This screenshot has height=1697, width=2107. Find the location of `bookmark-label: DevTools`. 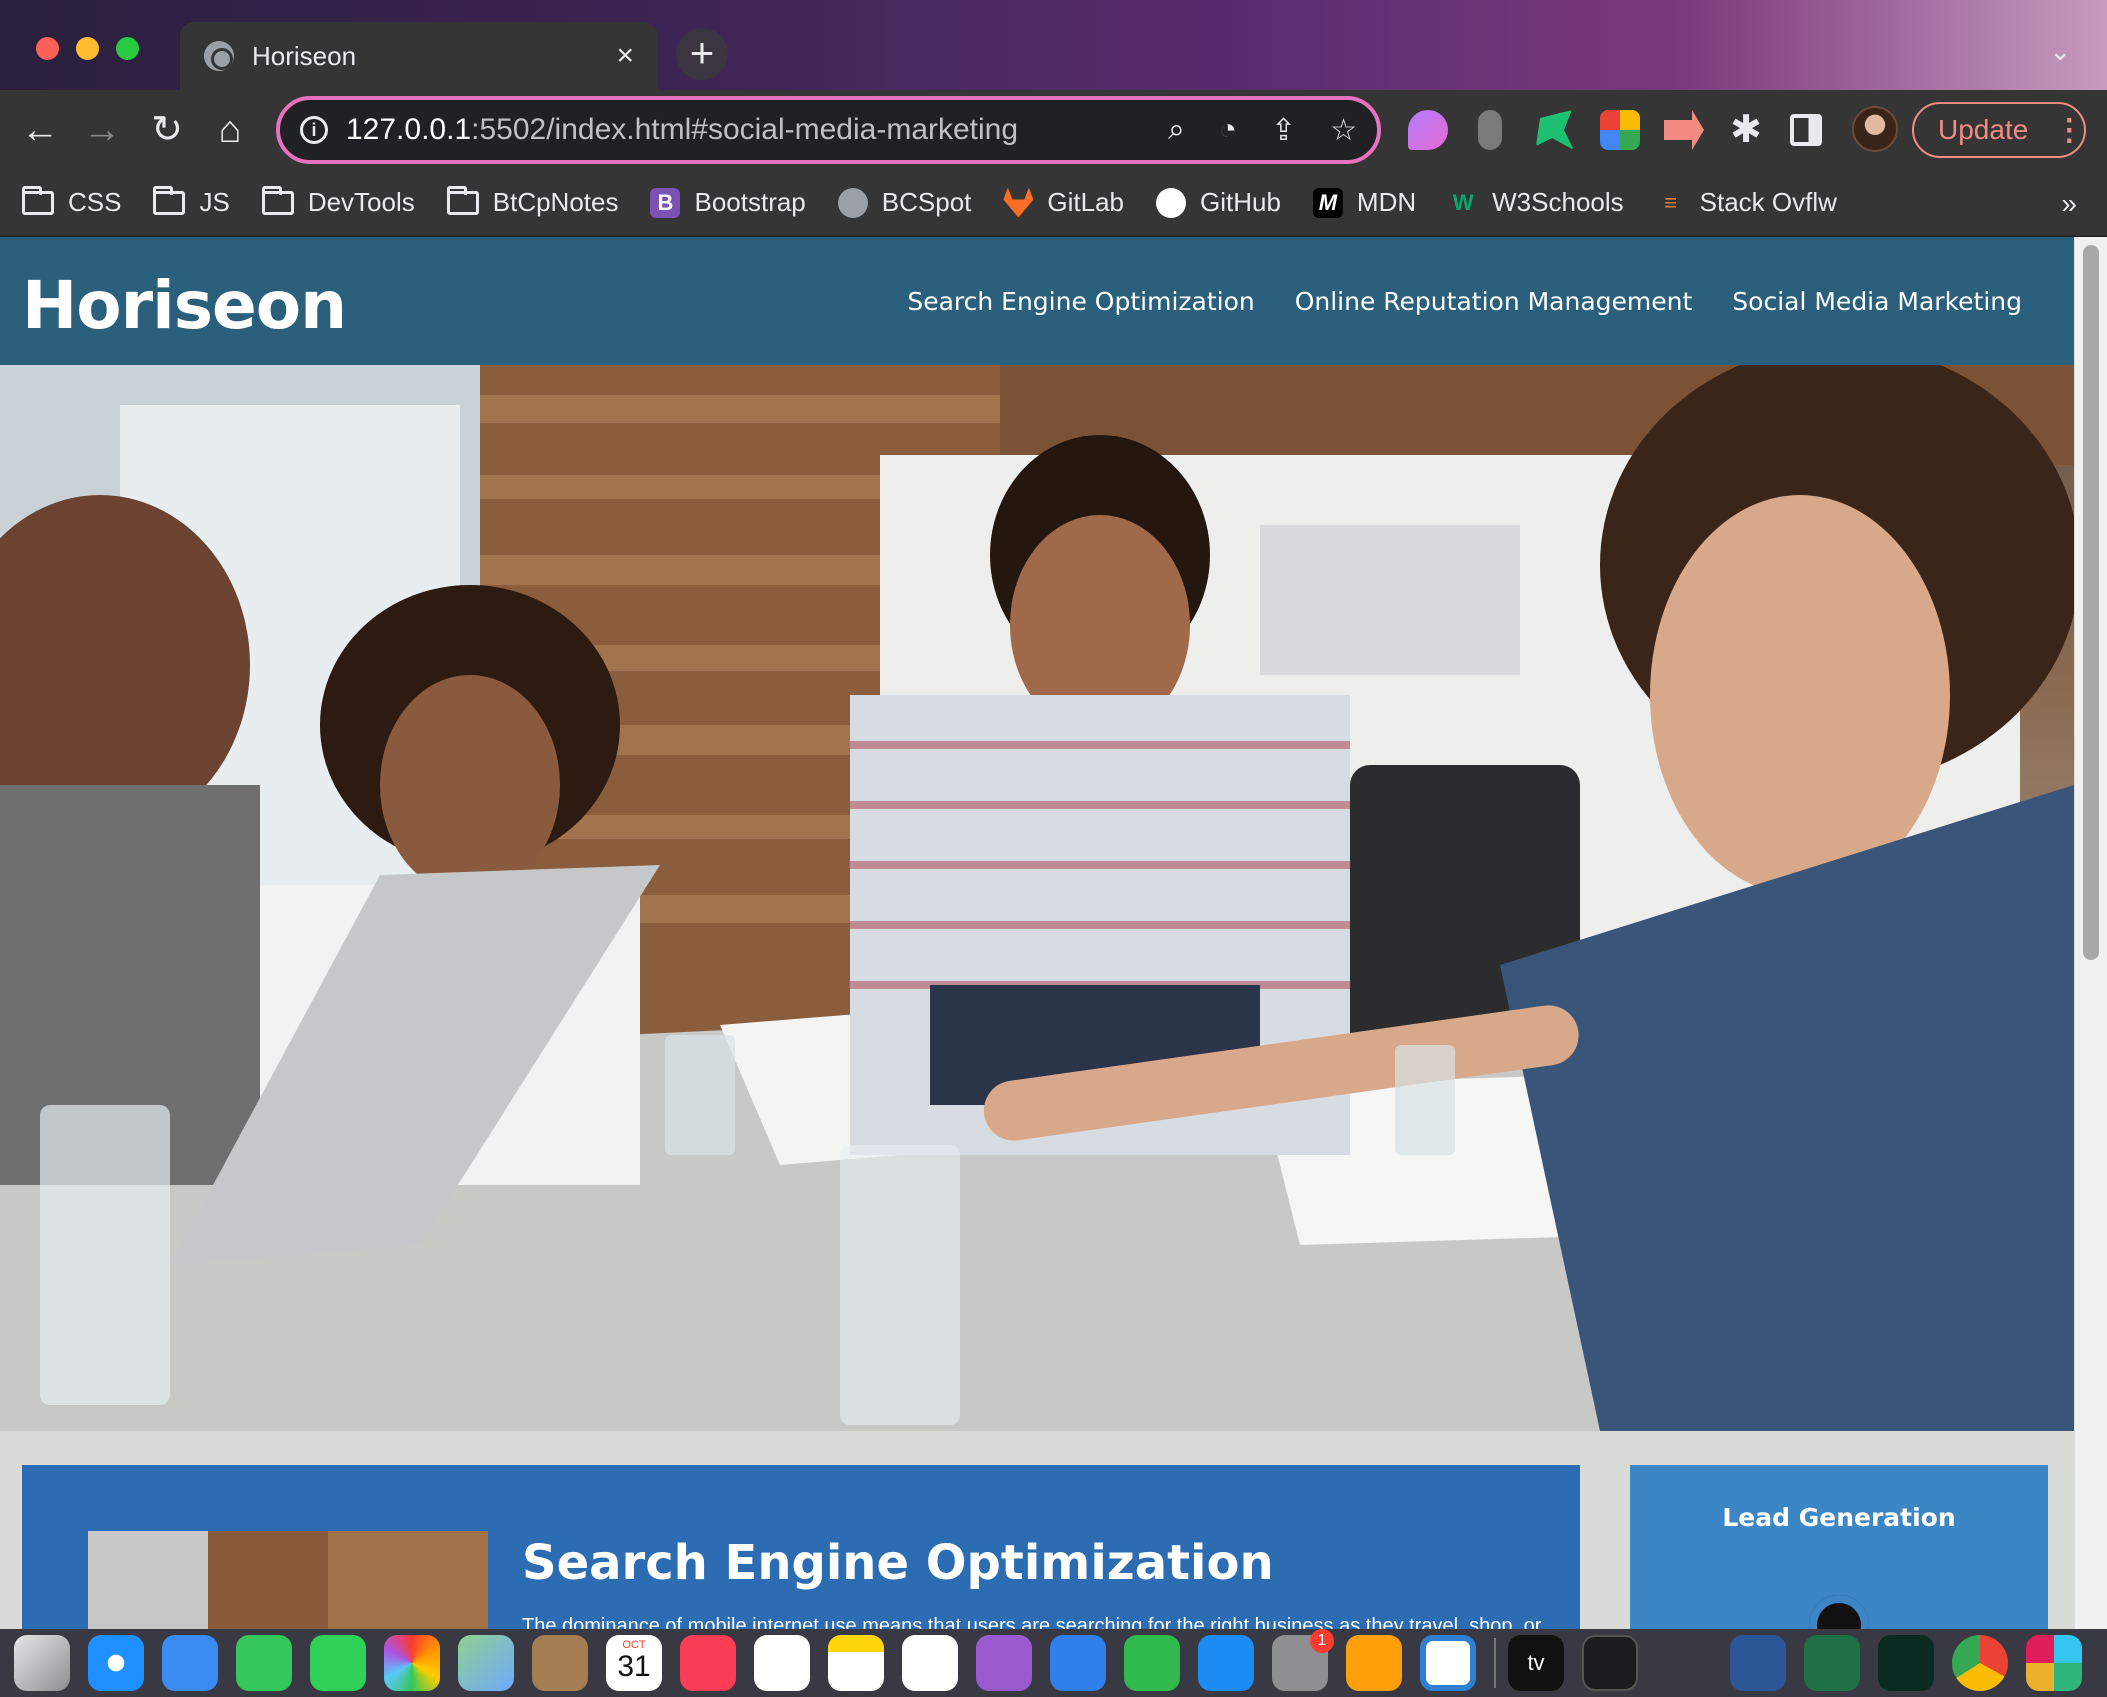

bookmark-label: DevTools is located at coordinates (361, 202).